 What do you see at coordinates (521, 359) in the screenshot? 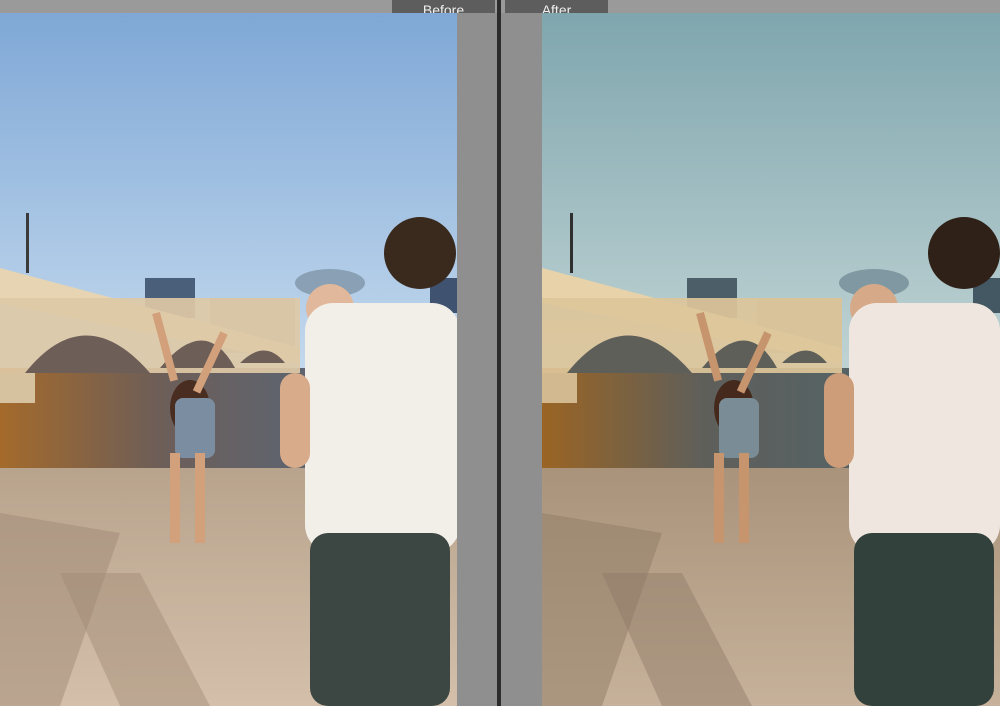
I see `after-pane-margin` at bounding box center [521, 359].